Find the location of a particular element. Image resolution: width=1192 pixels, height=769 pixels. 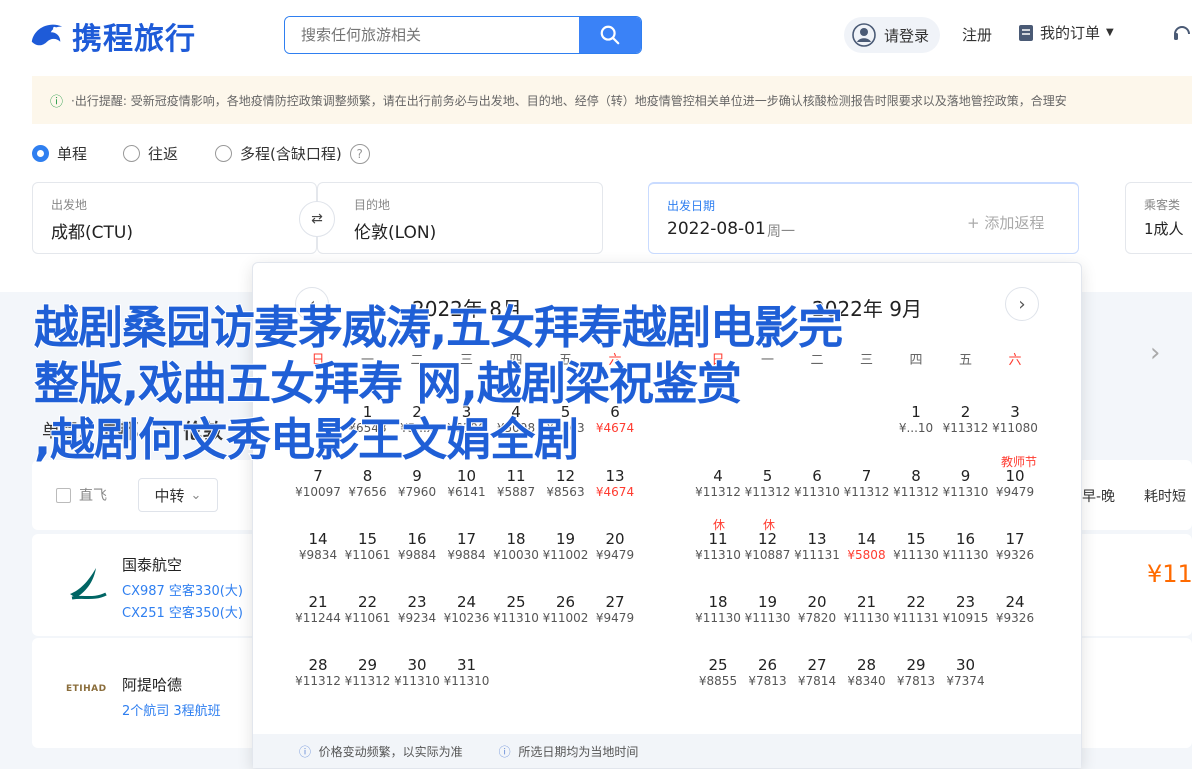

day-number: 31 is located at coordinates (466, 665).